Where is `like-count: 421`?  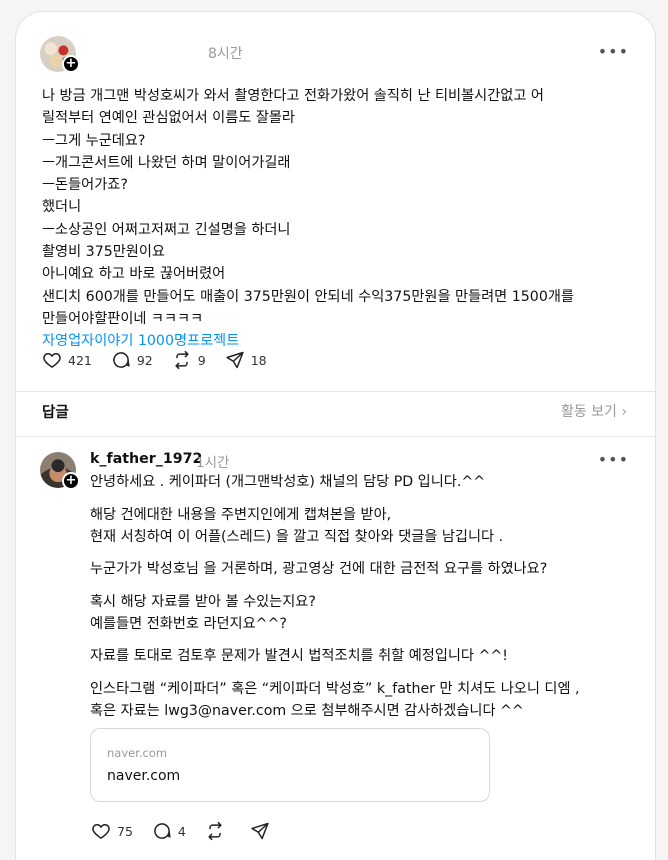
like-count: 421 is located at coordinates (80, 360).